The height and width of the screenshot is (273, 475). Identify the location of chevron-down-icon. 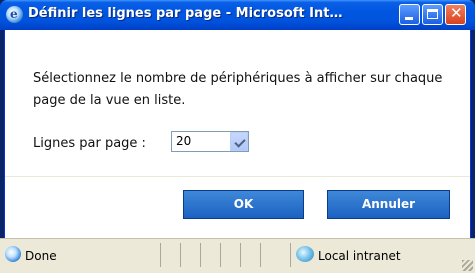
(239, 141).